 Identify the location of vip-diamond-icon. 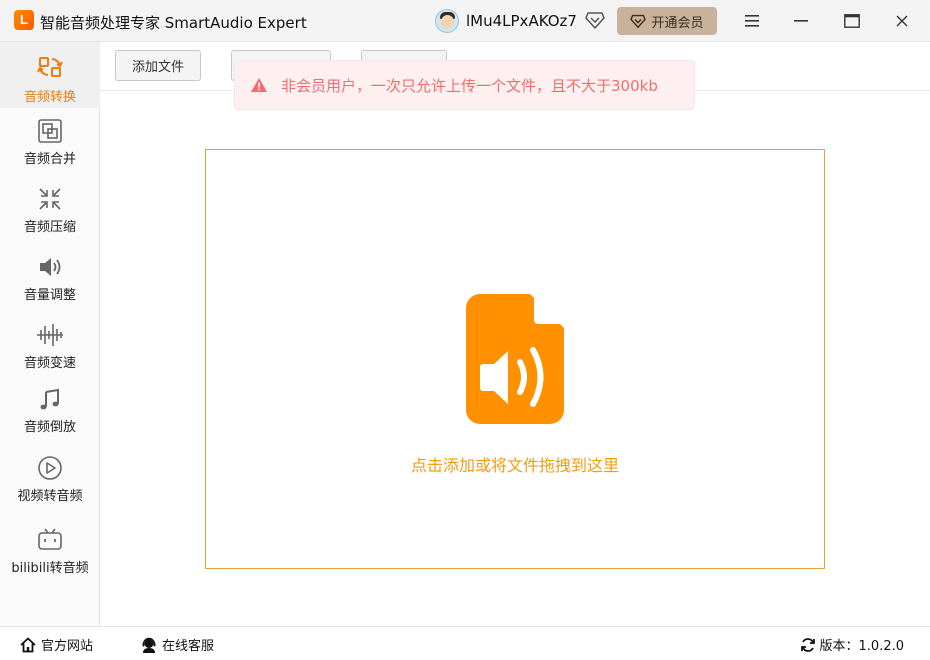
(638, 21).